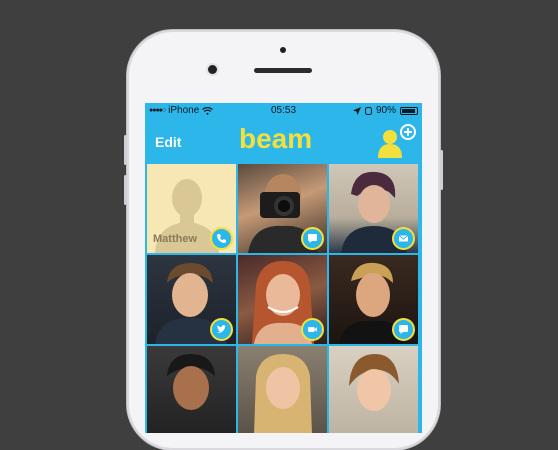 This screenshot has width=558, height=450. What do you see at coordinates (283, 111) in the screenshot?
I see `status-bar: ●●●●○ iPhone 05:53 90%` at bounding box center [283, 111].